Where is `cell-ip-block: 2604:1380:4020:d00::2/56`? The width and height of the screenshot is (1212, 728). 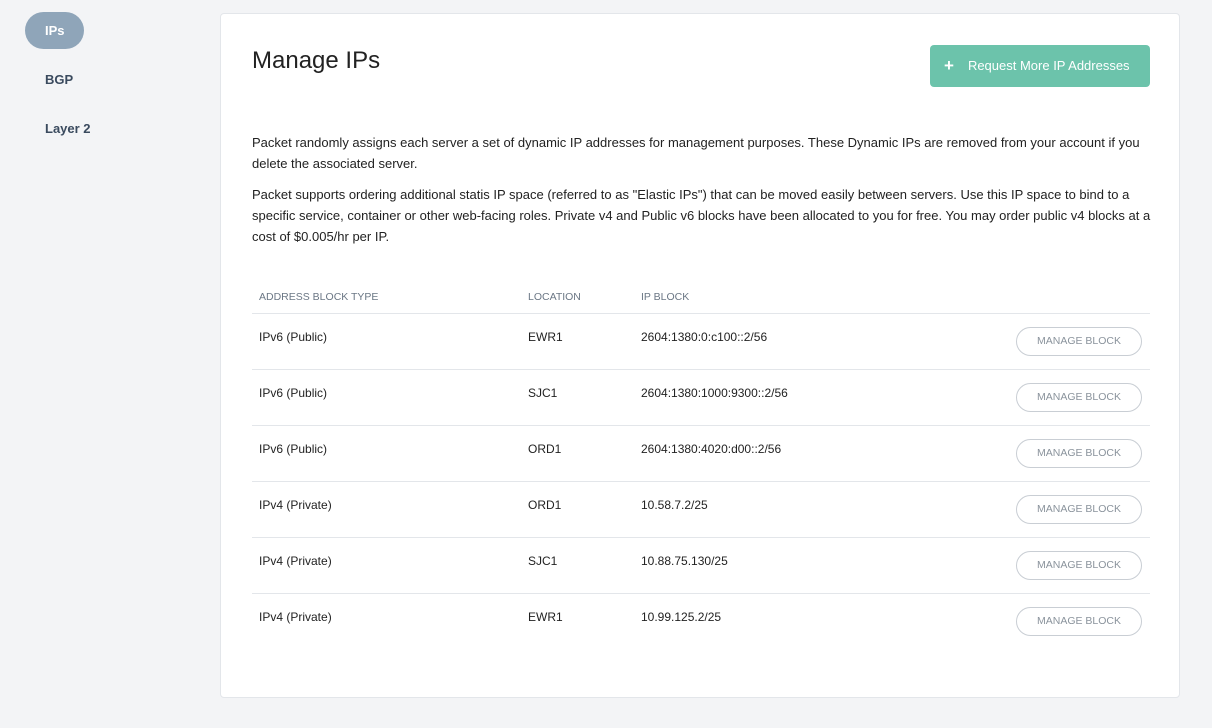
cell-ip-block: 2604:1380:4020:d00::2/56 is located at coordinates (769, 453).